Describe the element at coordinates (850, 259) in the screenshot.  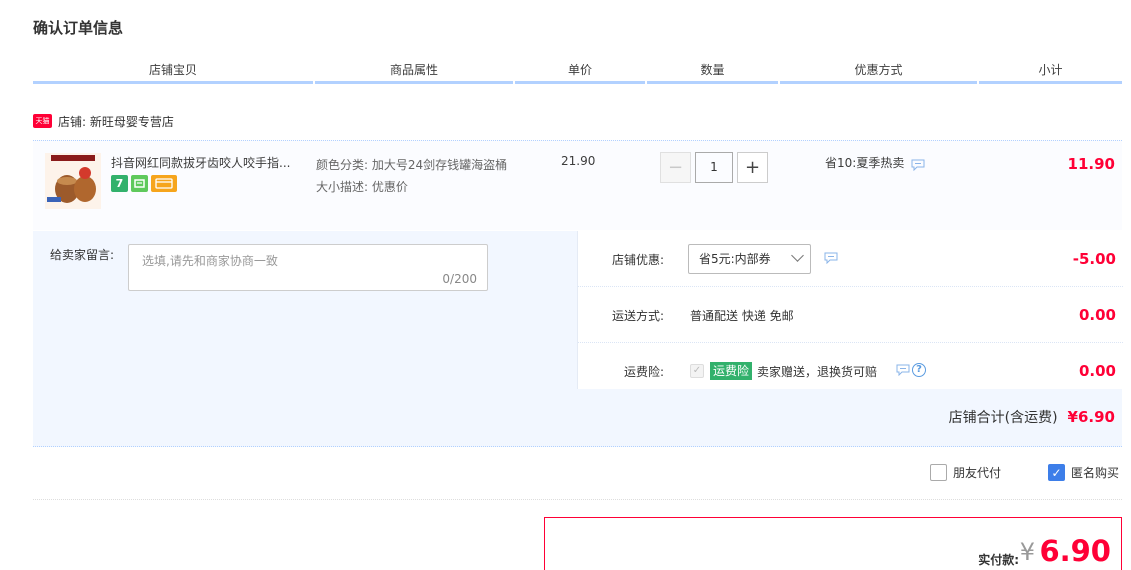
I see `shop-coupon-row: 店铺优惠: 省5元:内部券 -5.00` at that location.